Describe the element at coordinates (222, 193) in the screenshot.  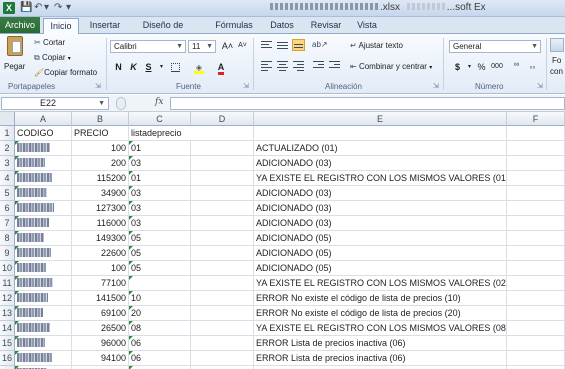
I see `cell-d5` at that location.